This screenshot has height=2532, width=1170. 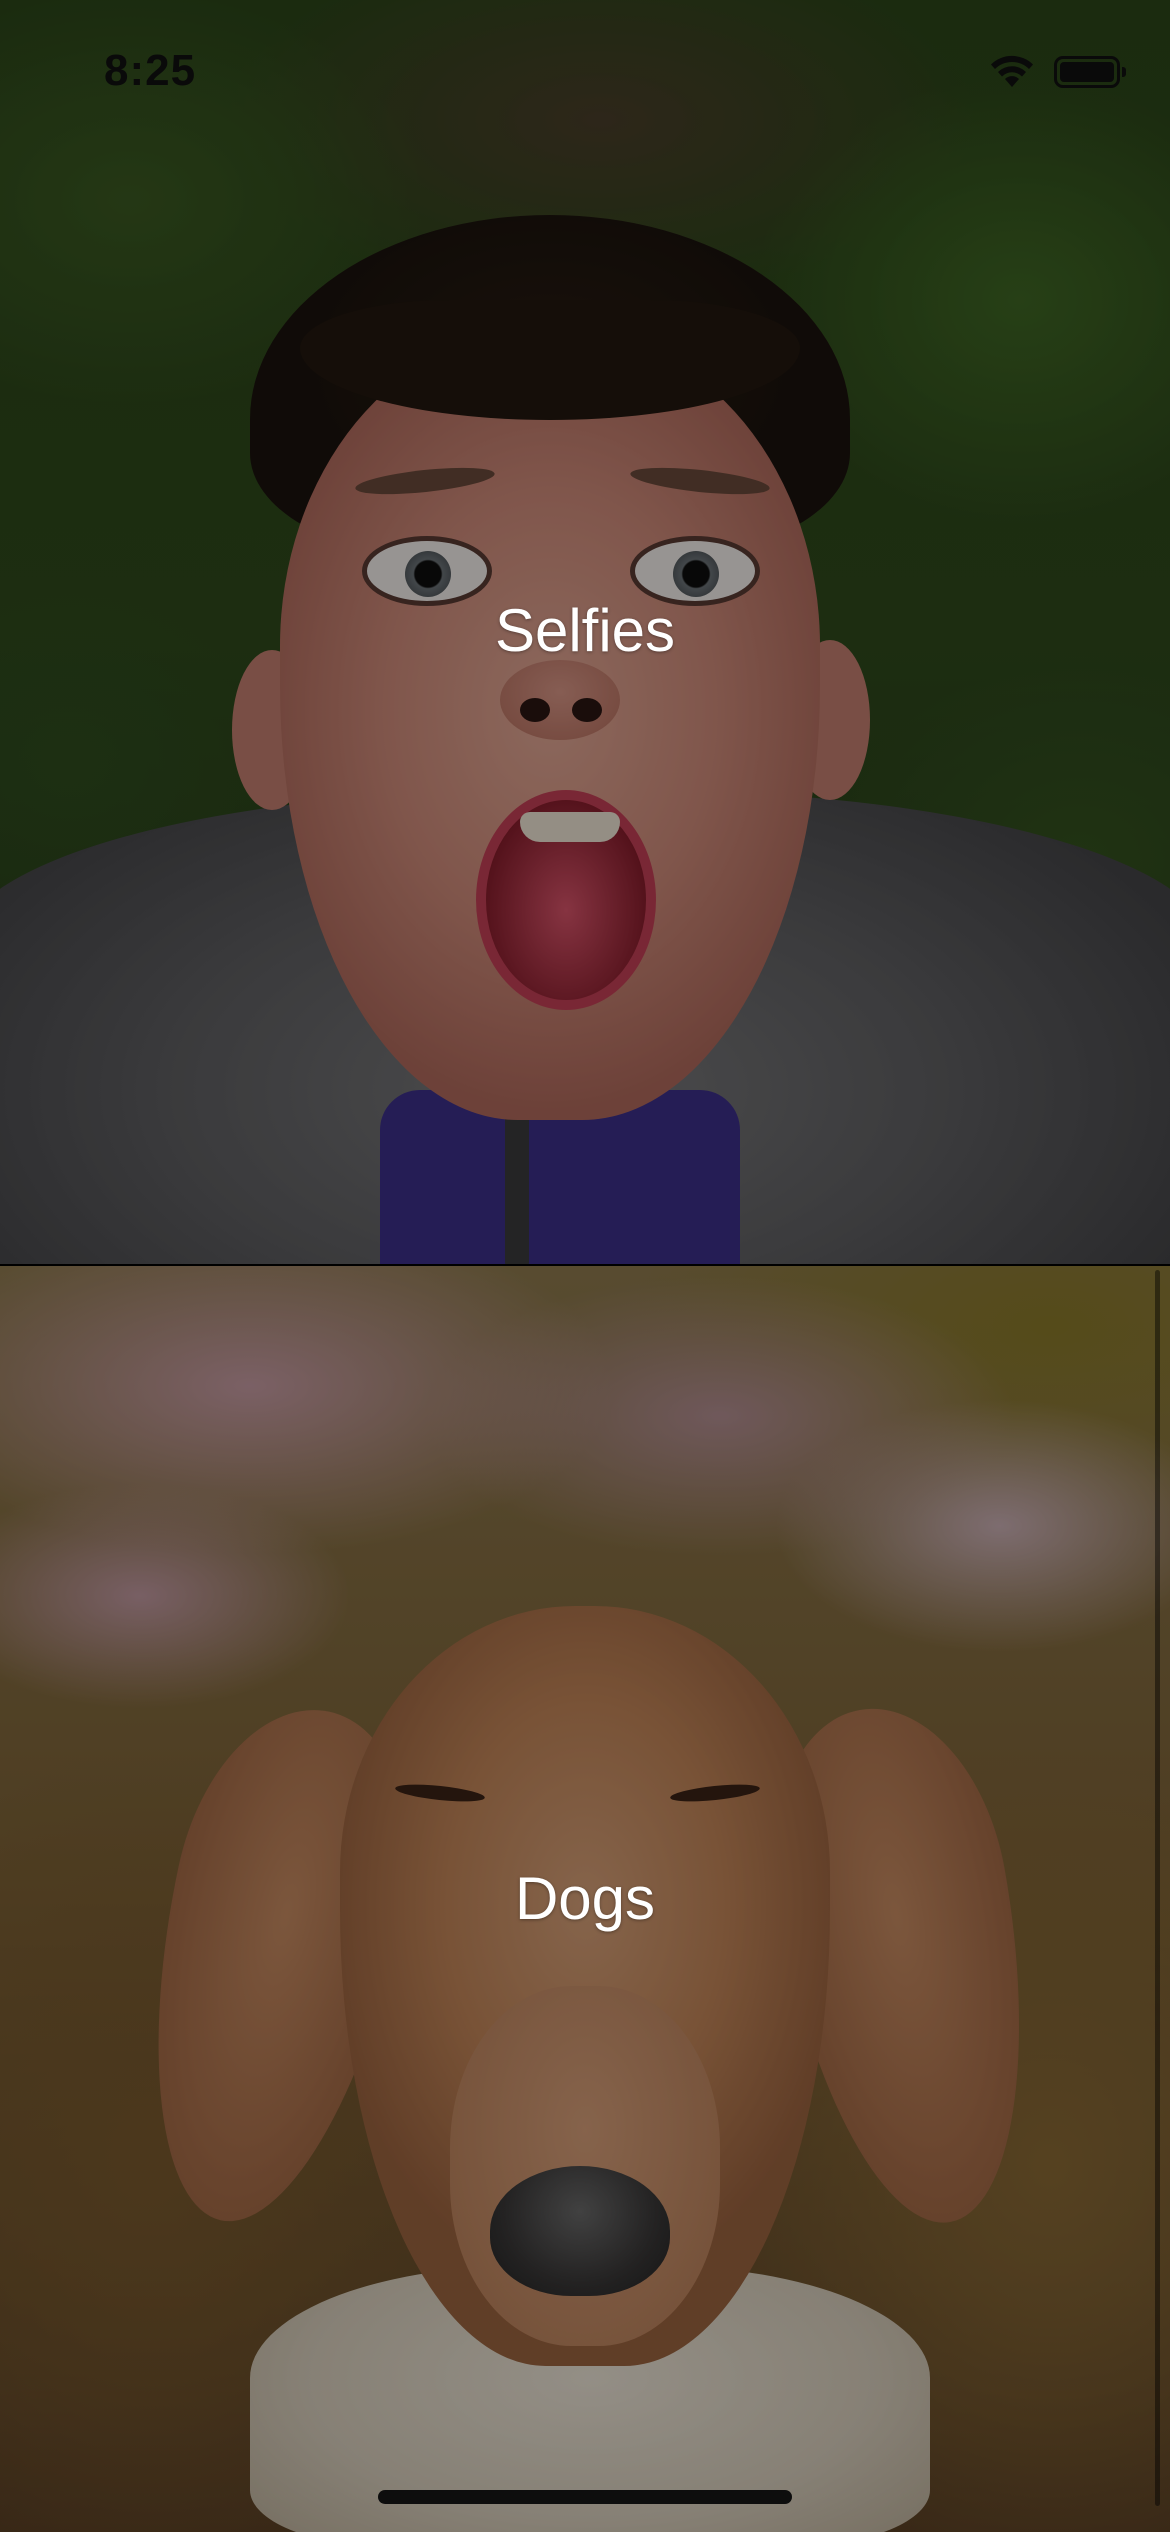 What do you see at coordinates (1012, 72) in the screenshot?
I see `wifi-icon` at bounding box center [1012, 72].